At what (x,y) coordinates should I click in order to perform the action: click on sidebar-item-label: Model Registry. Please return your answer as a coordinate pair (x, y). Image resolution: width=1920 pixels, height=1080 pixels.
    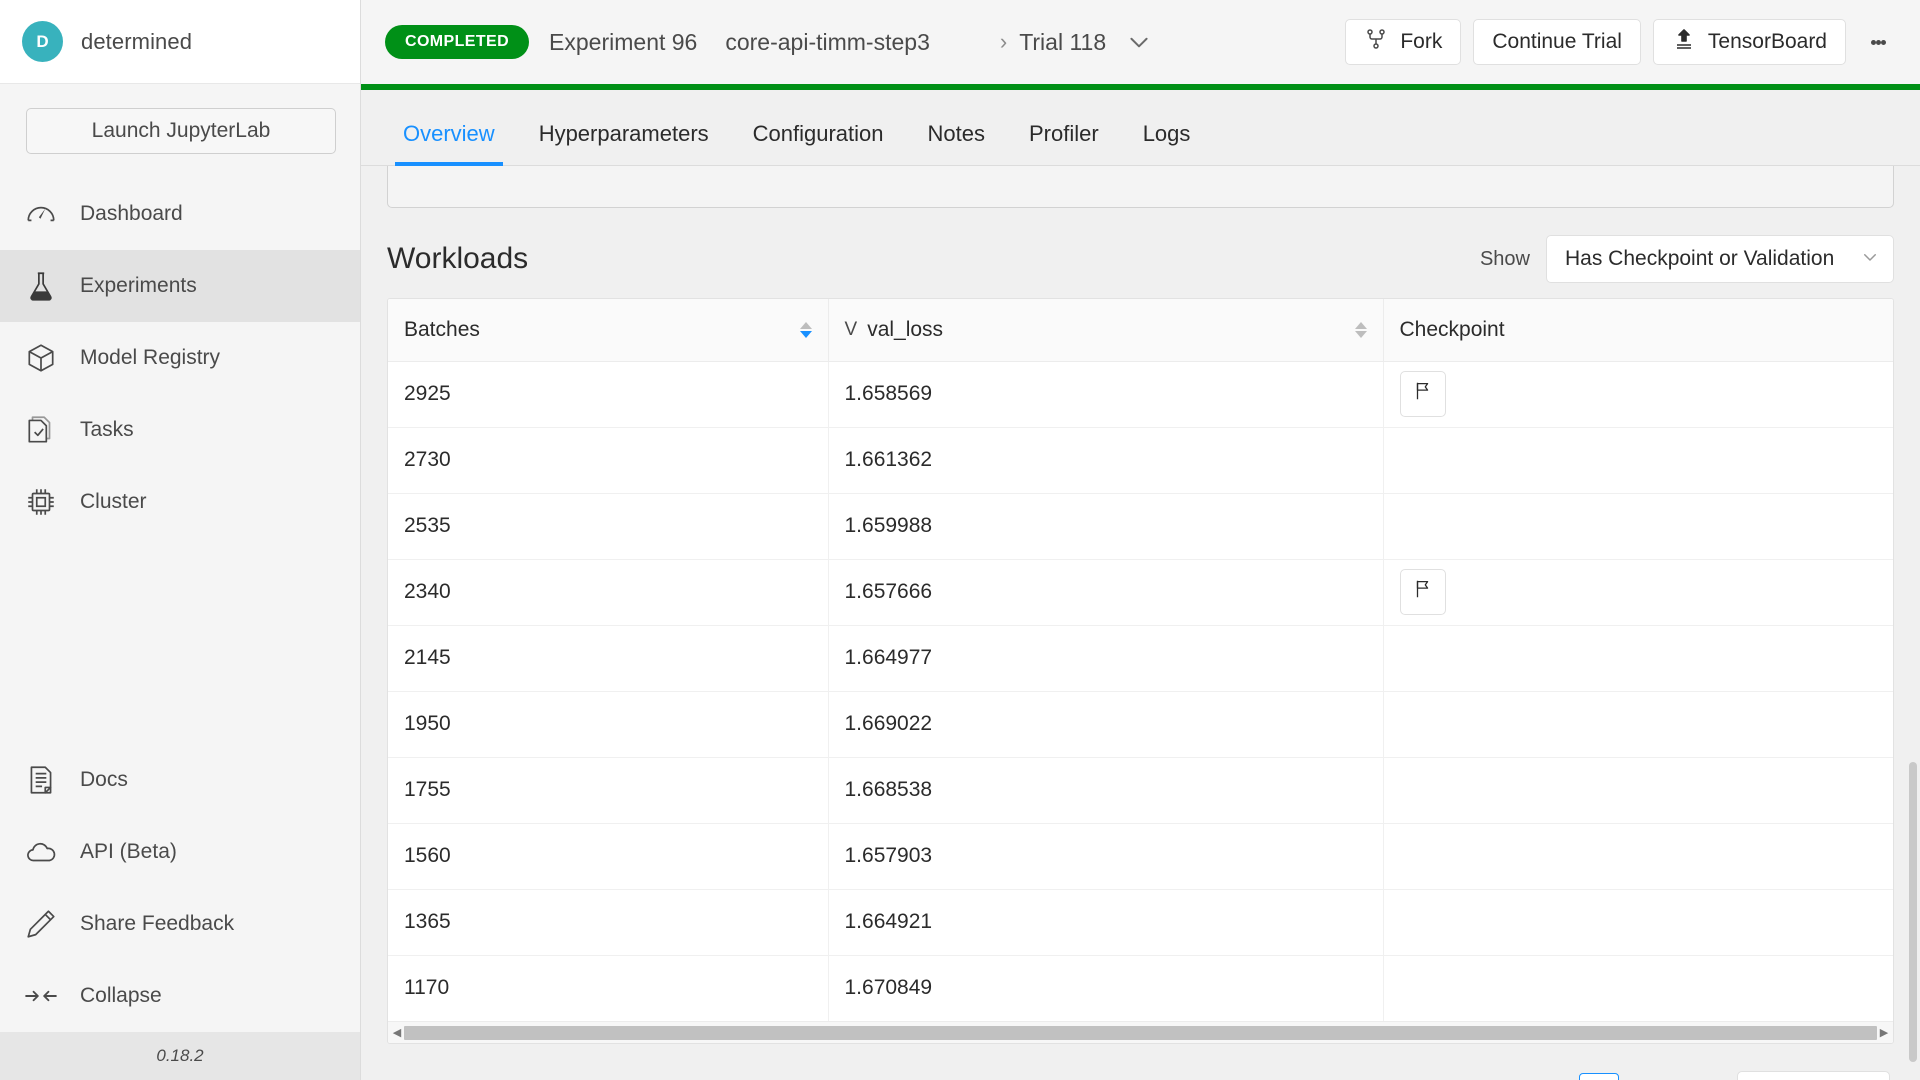
    Looking at the image, I should click on (150, 357).